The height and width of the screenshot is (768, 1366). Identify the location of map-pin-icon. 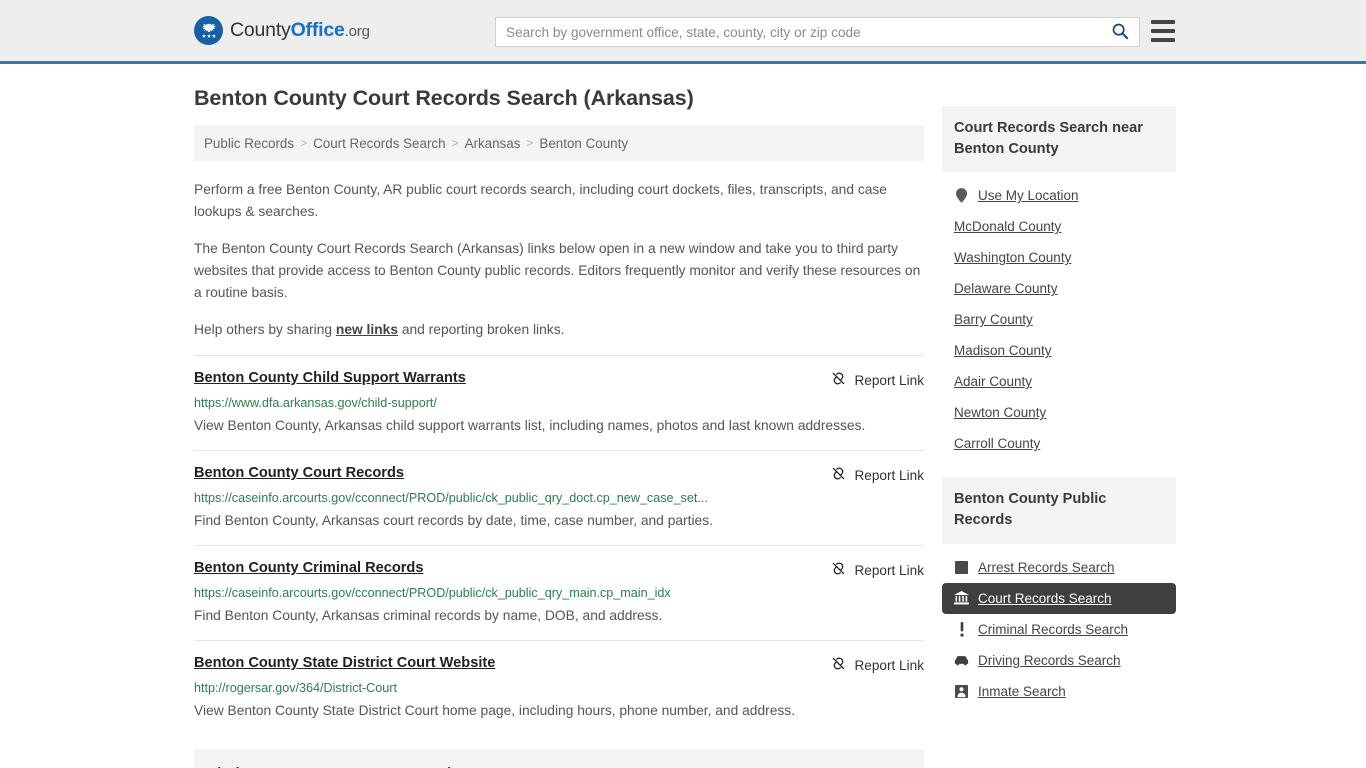
(961, 196).